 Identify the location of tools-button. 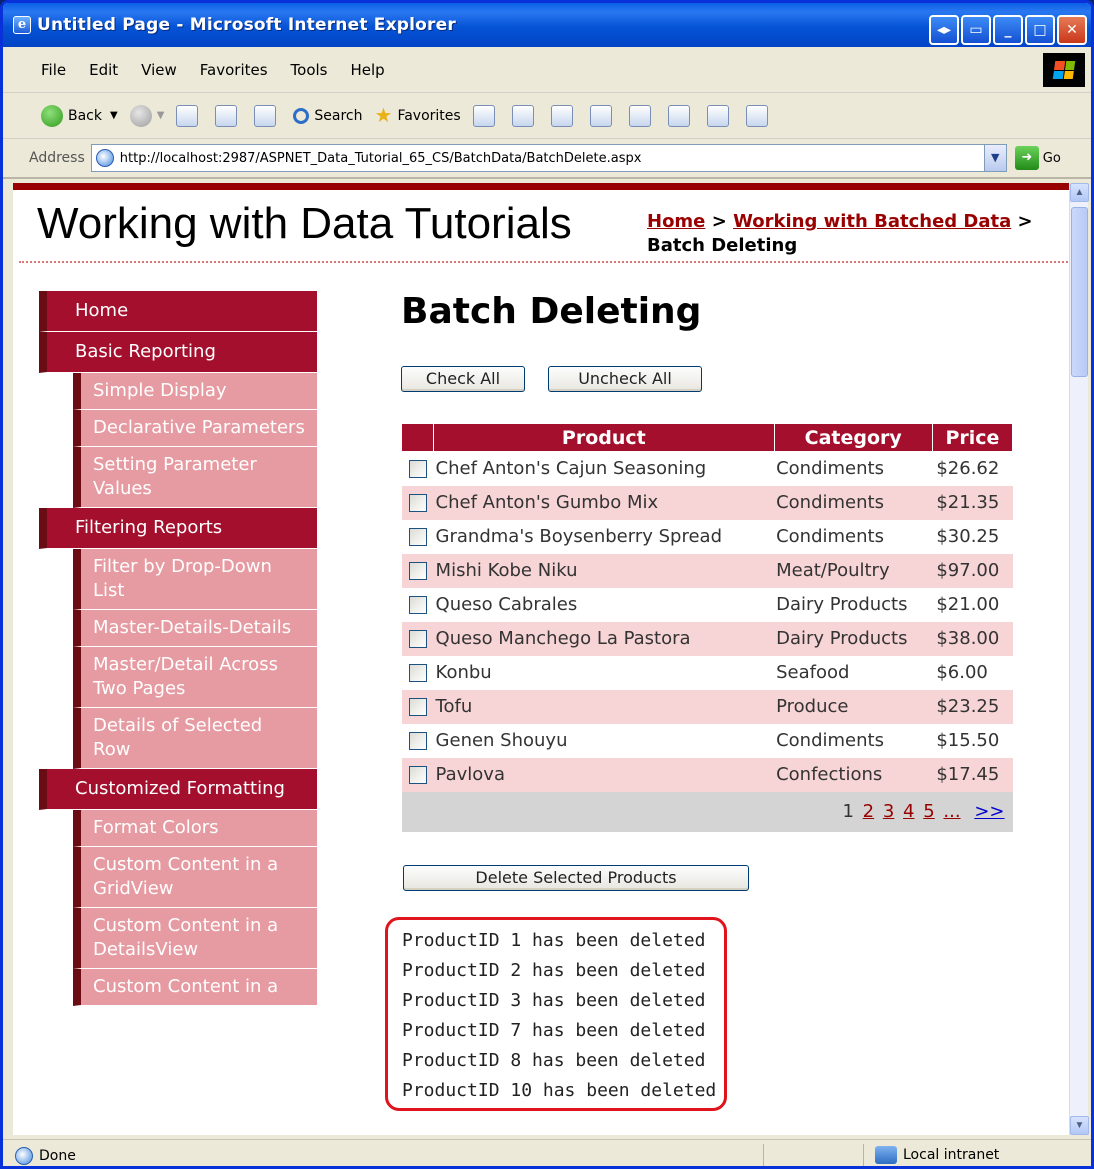
(759, 115).